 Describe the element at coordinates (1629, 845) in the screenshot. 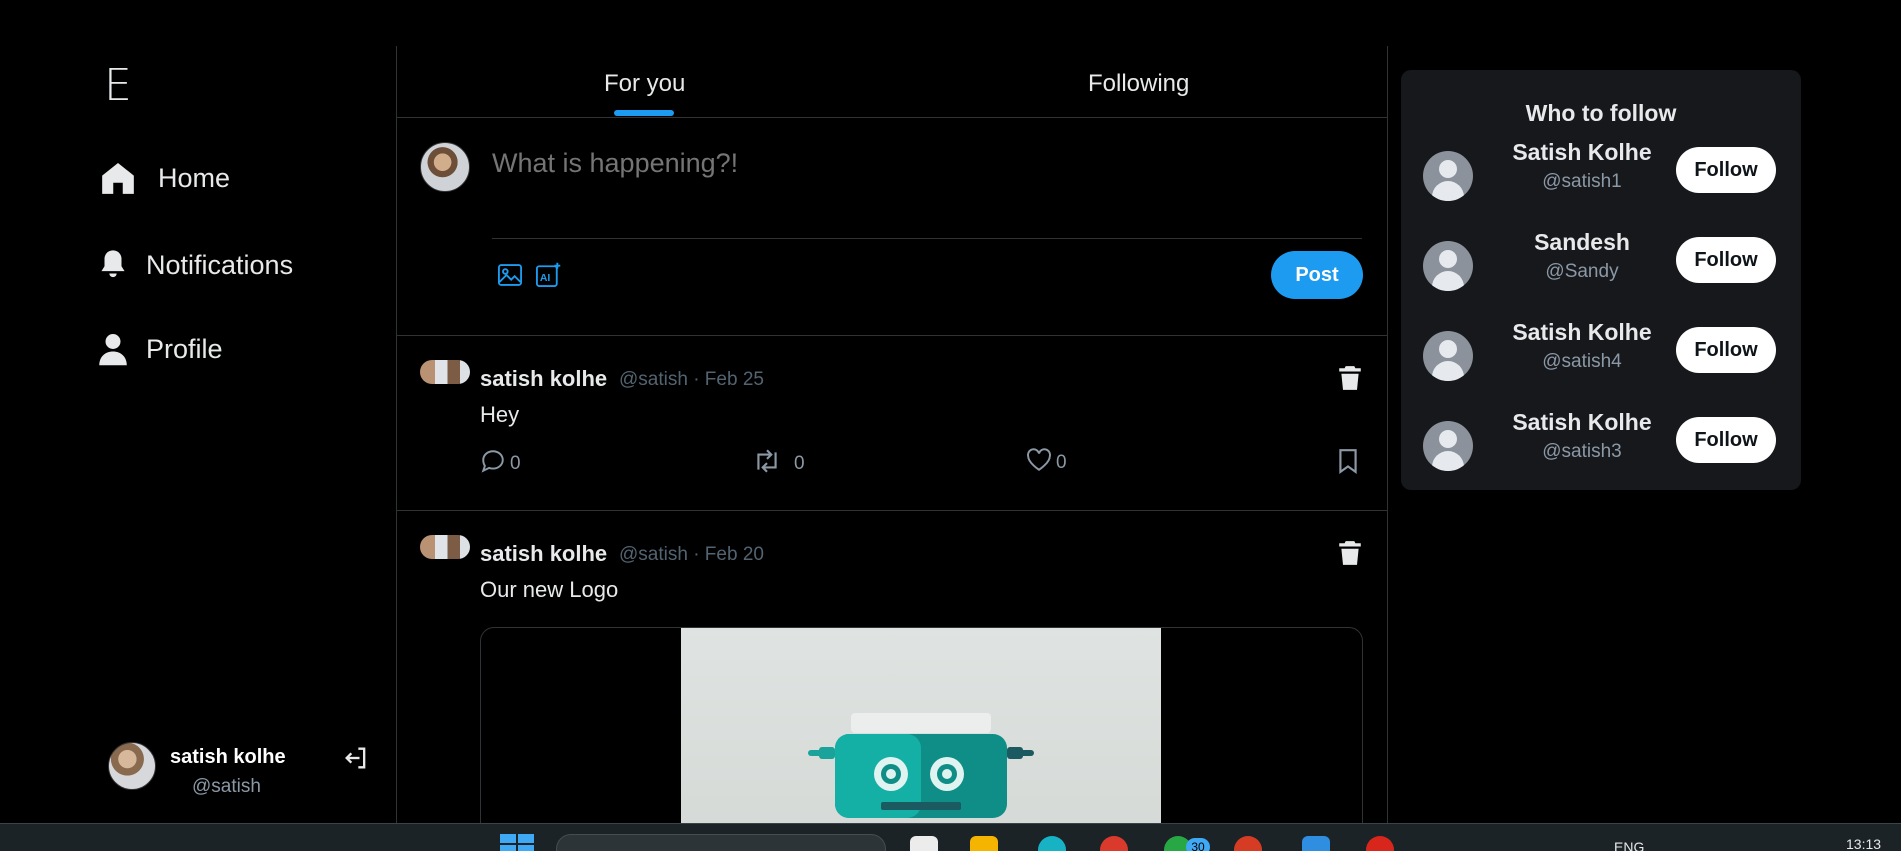

I see `language-indicator: ENG` at that location.